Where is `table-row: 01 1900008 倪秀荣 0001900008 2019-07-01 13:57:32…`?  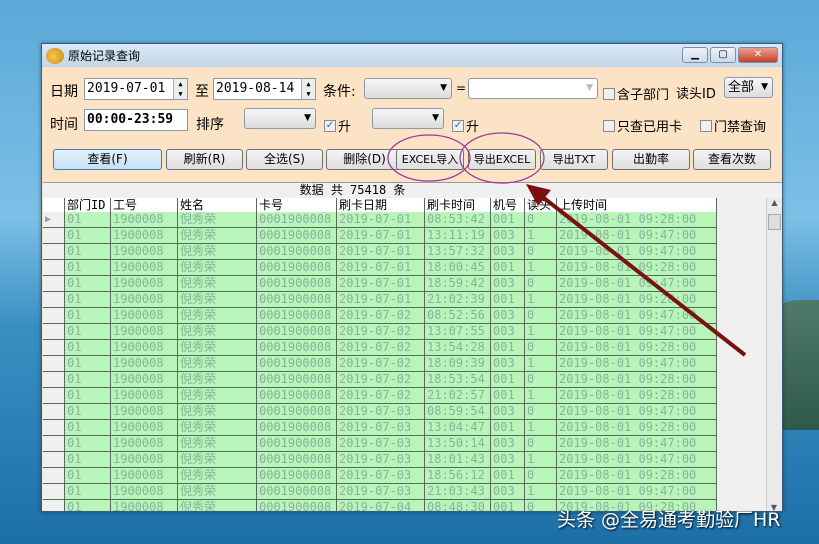
table-row: 01 1900008 倪秀荣 0001900008 2019-07-01 13:57:32… is located at coordinates (380, 252).